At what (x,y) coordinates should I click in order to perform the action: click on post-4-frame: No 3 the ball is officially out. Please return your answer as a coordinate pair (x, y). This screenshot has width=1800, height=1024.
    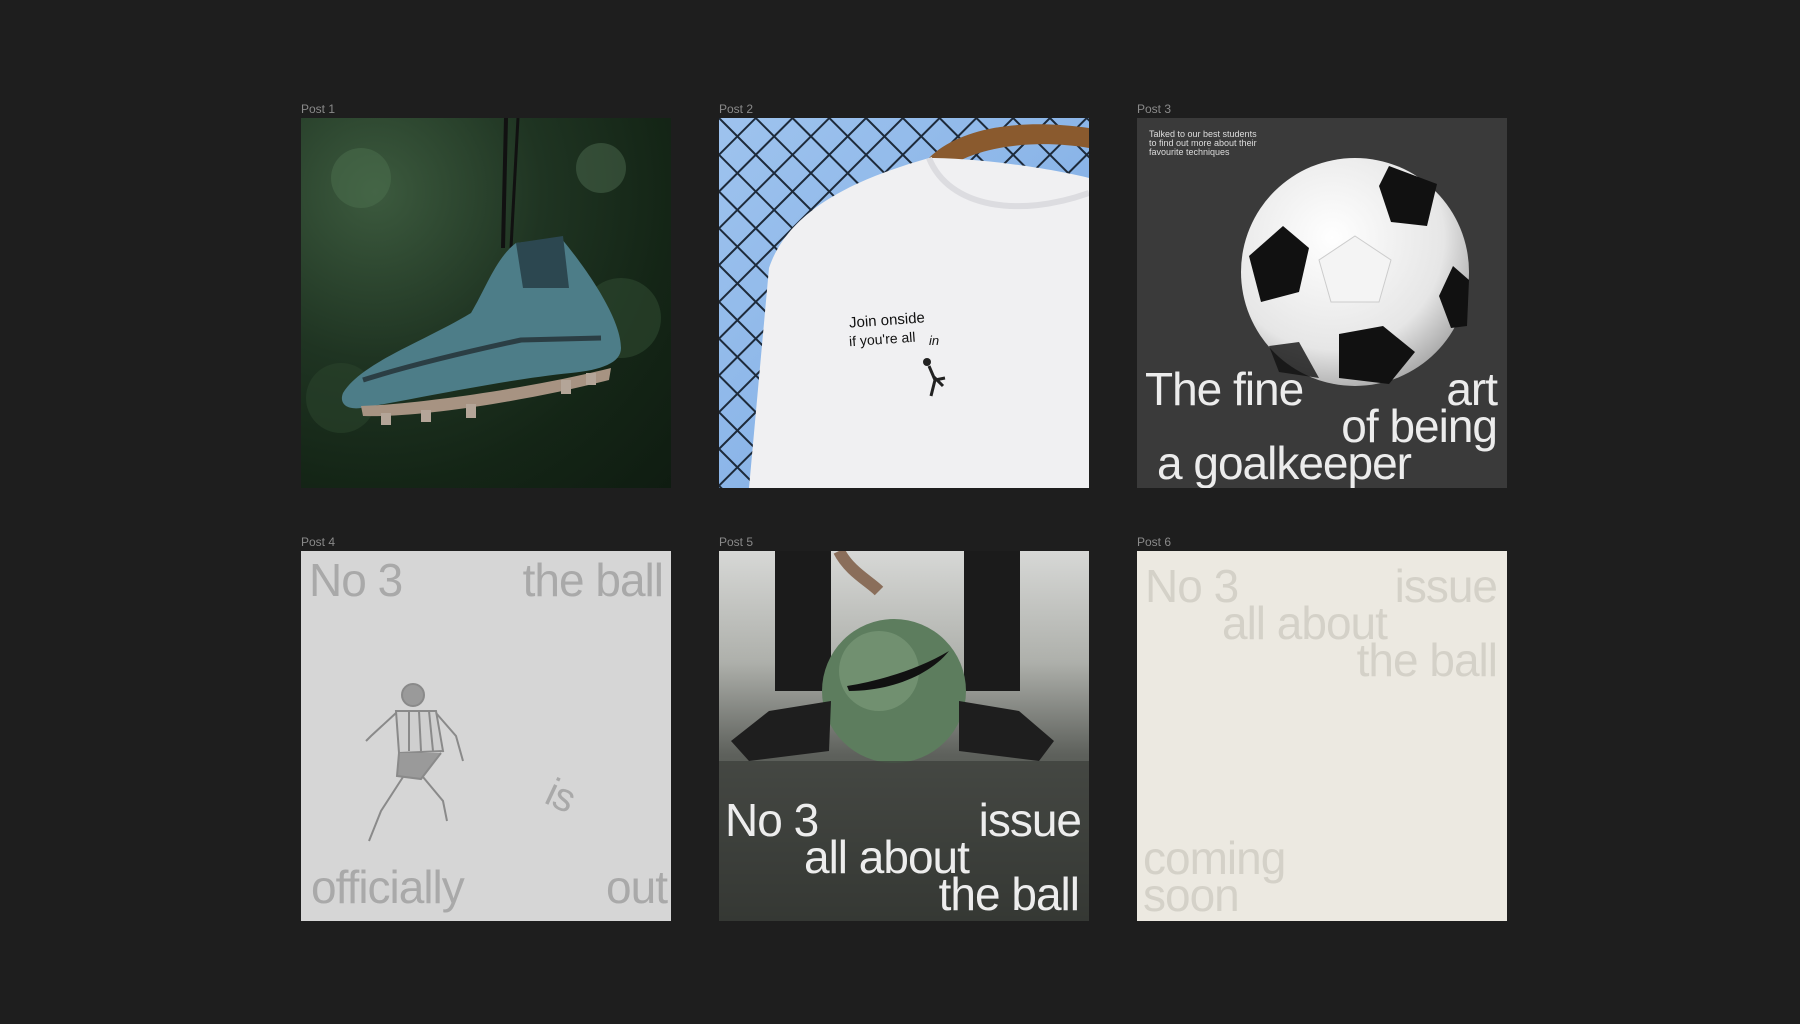
    Looking at the image, I should click on (486, 736).